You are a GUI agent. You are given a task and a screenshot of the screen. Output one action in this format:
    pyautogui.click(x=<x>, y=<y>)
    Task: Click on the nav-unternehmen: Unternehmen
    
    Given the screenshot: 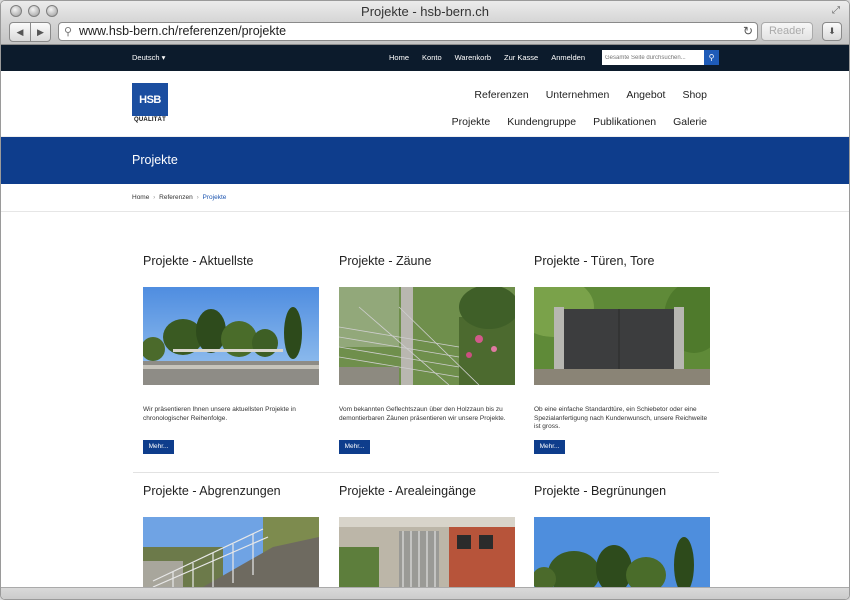 What is the action you would take?
    pyautogui.click(x=578, y=95)
    